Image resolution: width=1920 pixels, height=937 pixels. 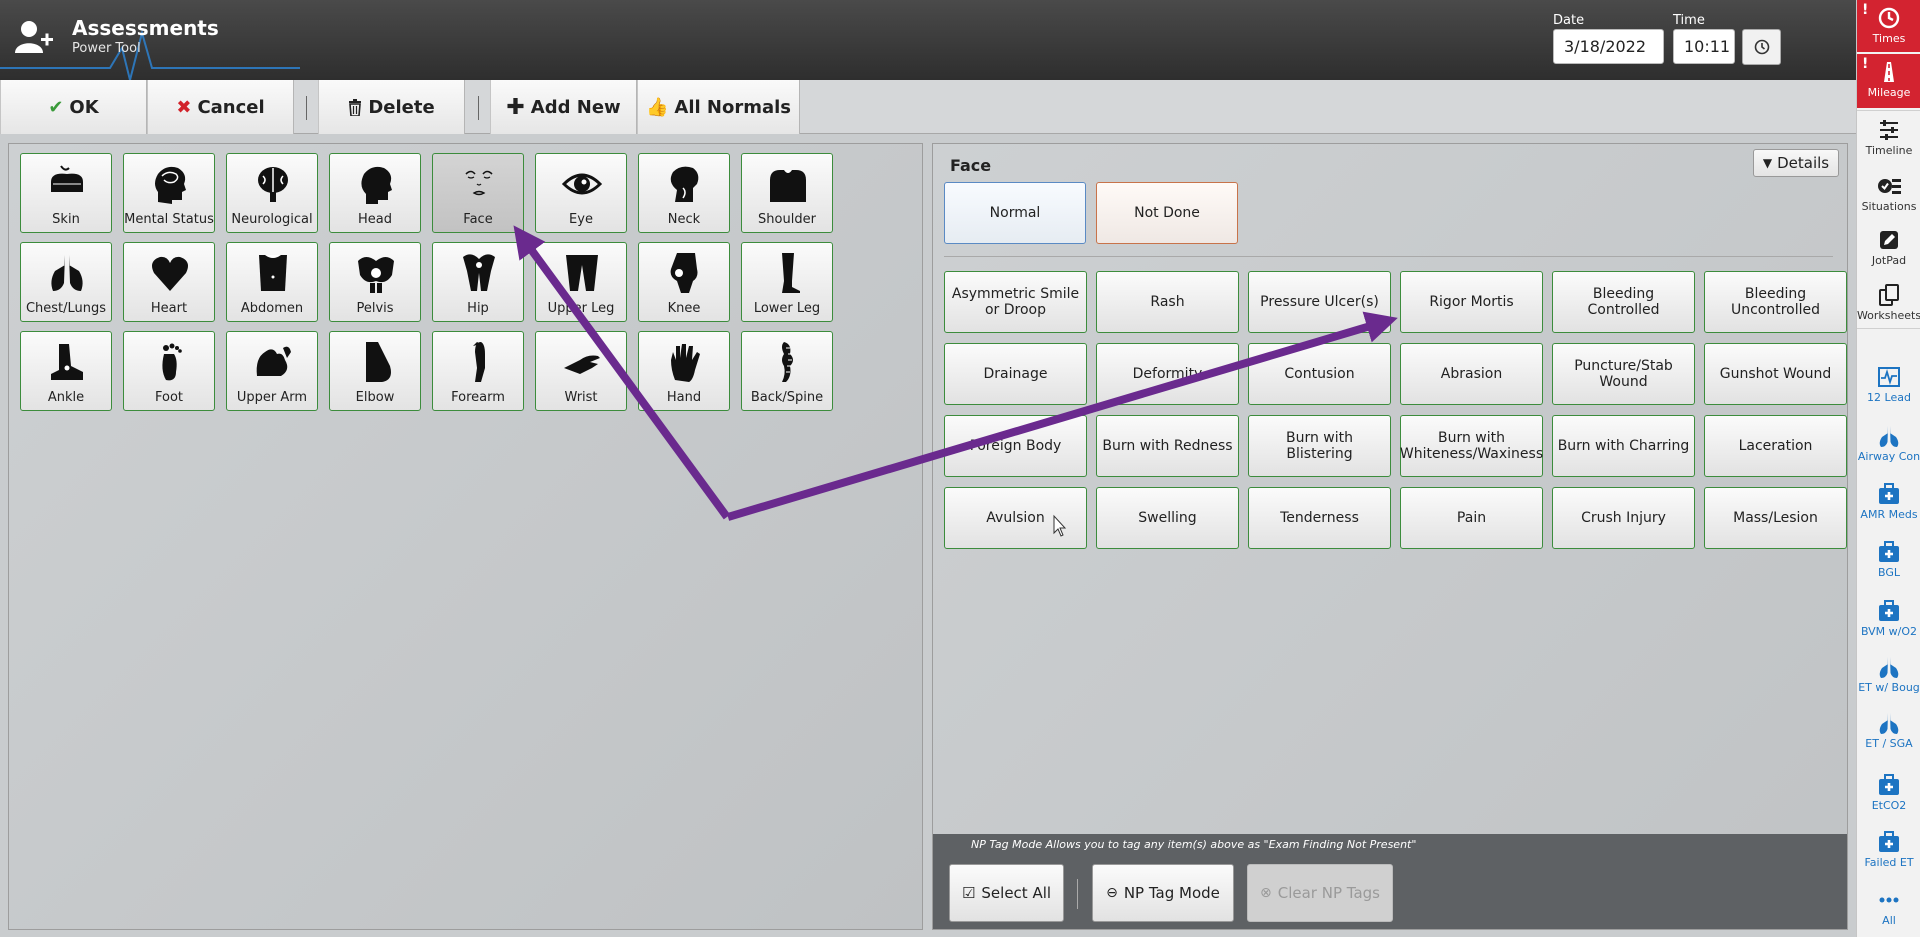 I want to click on delete-button: Delete, so click(x=391, y=107).